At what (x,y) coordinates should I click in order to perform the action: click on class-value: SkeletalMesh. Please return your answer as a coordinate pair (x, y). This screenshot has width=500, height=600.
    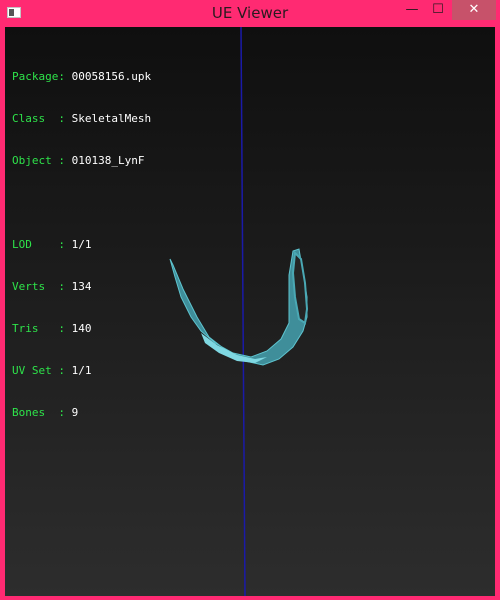
    Looking at the image, I should click on (111, 118).